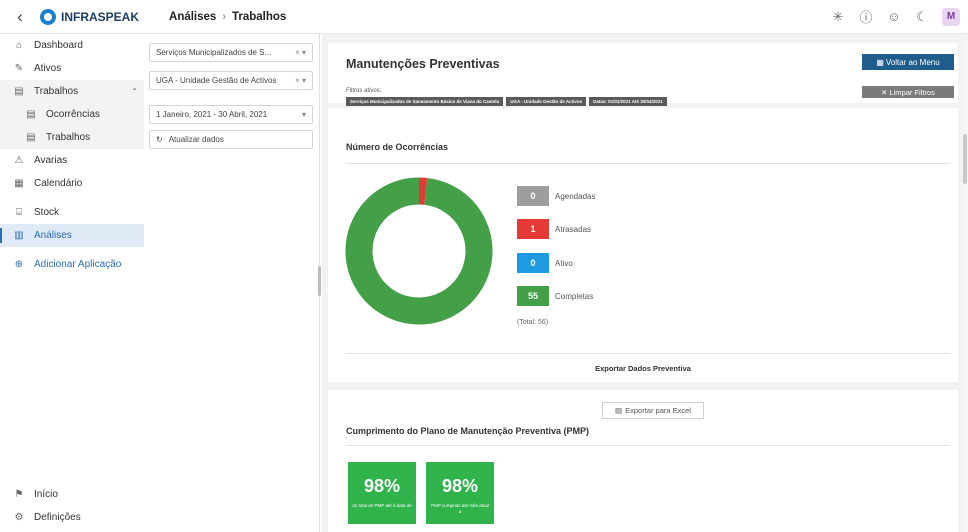 This screenshot has height=532, width=968. Describe the element at coordinates (72, 212) in the screenshot. I see `sidebar-item-stock: ⌸ Stock` at that location.